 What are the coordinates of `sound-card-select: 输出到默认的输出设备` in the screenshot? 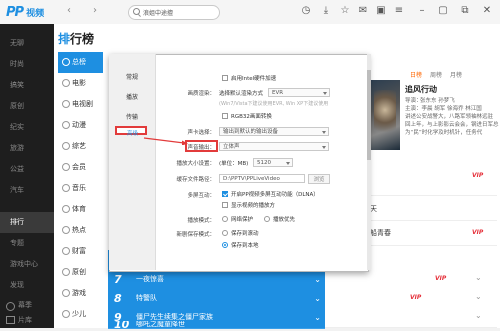 It's located at (274, 131).